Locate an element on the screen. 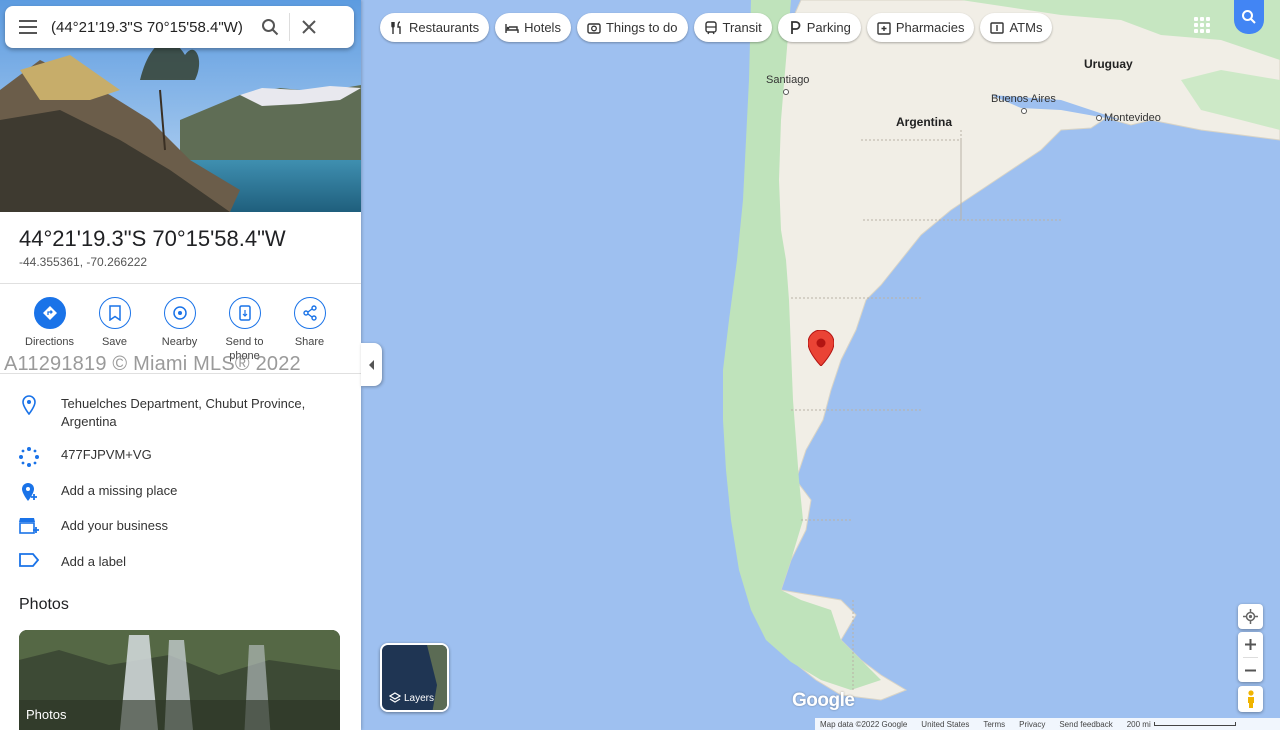 Image resolution: width=1280 pixels, height=730 pixels. photos-heading: Photos is located at coordinates (44, 604).